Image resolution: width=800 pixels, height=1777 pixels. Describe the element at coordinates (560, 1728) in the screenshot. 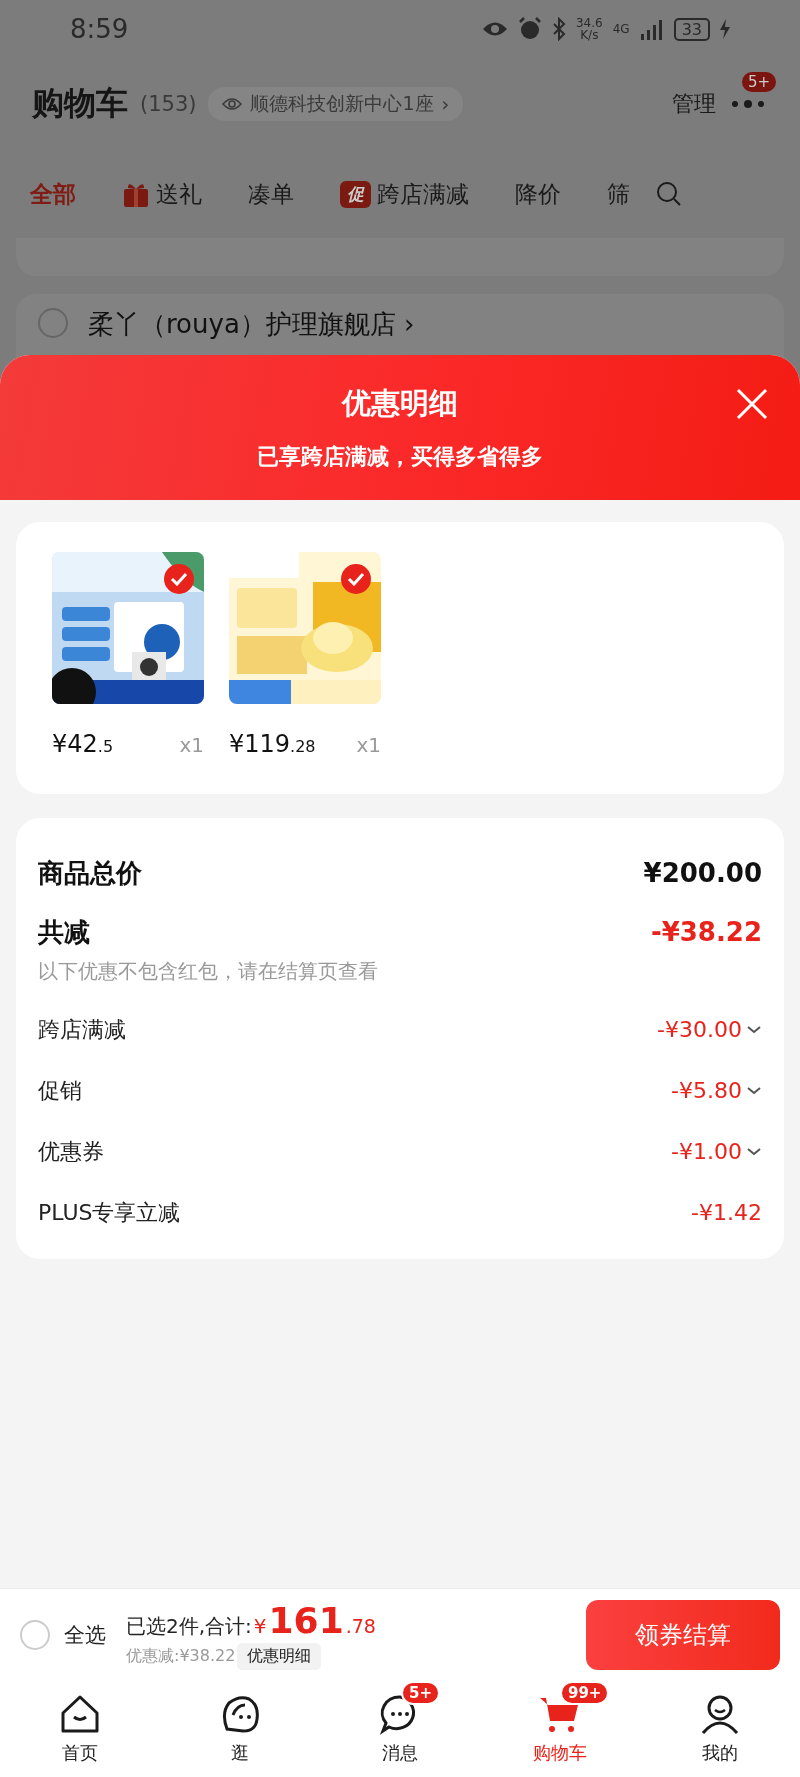

I see `nav-tab: 99+ 购物车` at that location.